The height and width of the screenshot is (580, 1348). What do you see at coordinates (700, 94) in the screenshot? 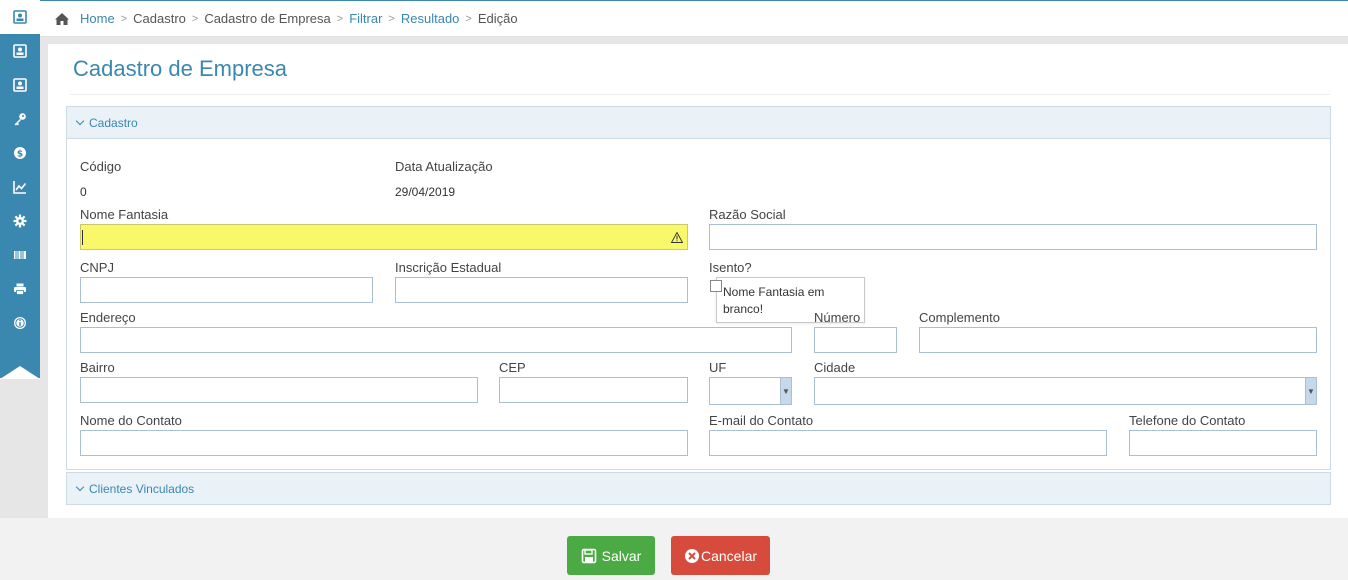
I see `divider` at bounding box center [700, 94].